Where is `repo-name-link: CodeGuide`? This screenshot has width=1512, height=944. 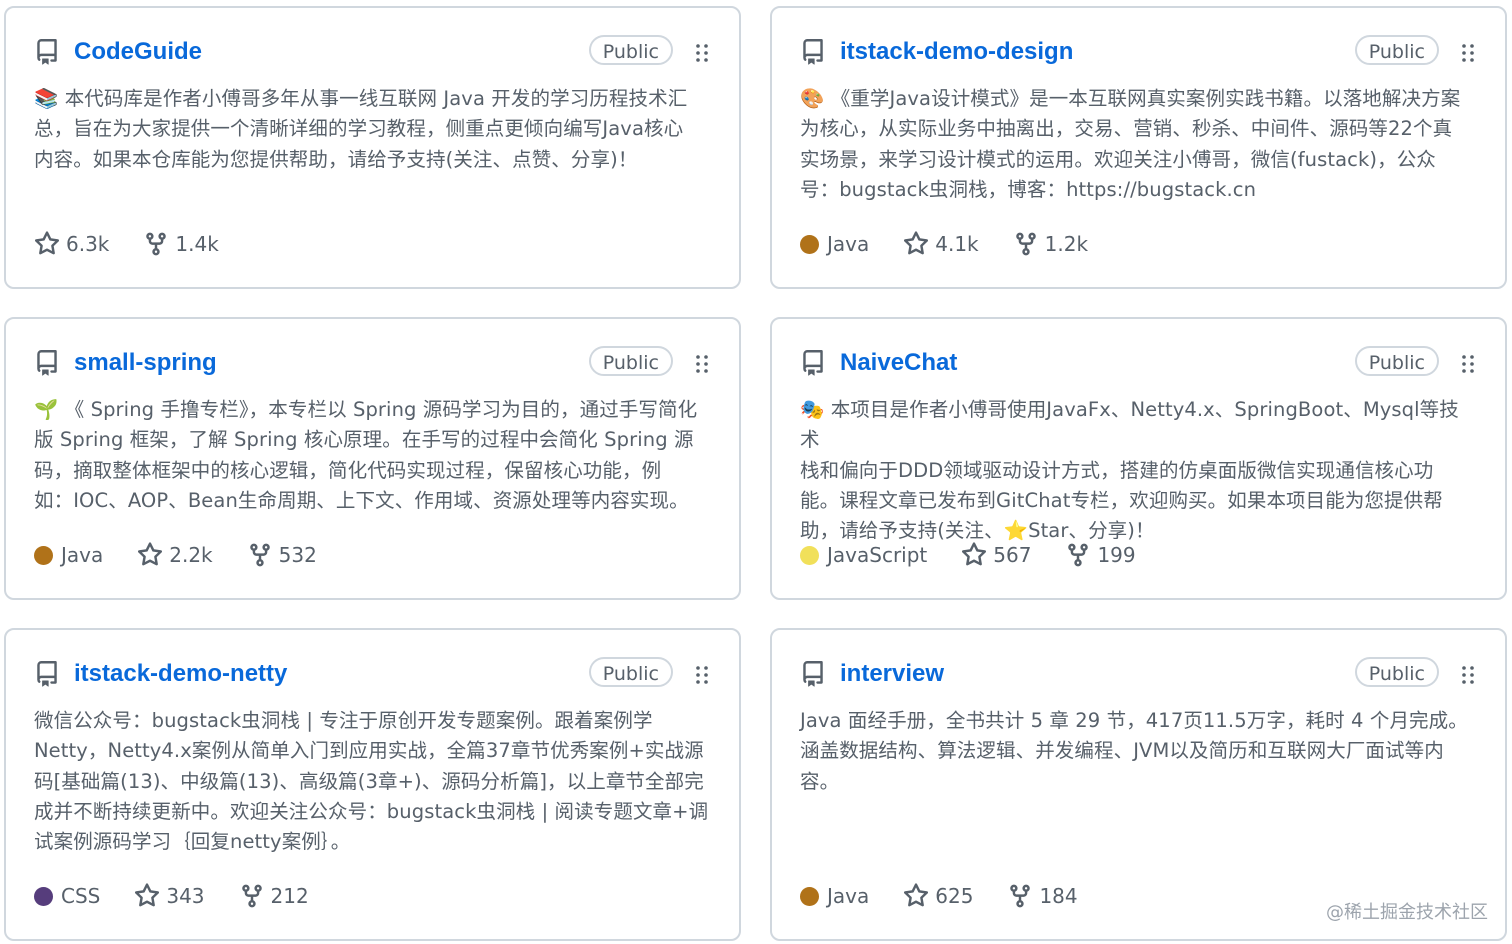 repo-name-link: CodeGuide is located at coordinates (138, 52).